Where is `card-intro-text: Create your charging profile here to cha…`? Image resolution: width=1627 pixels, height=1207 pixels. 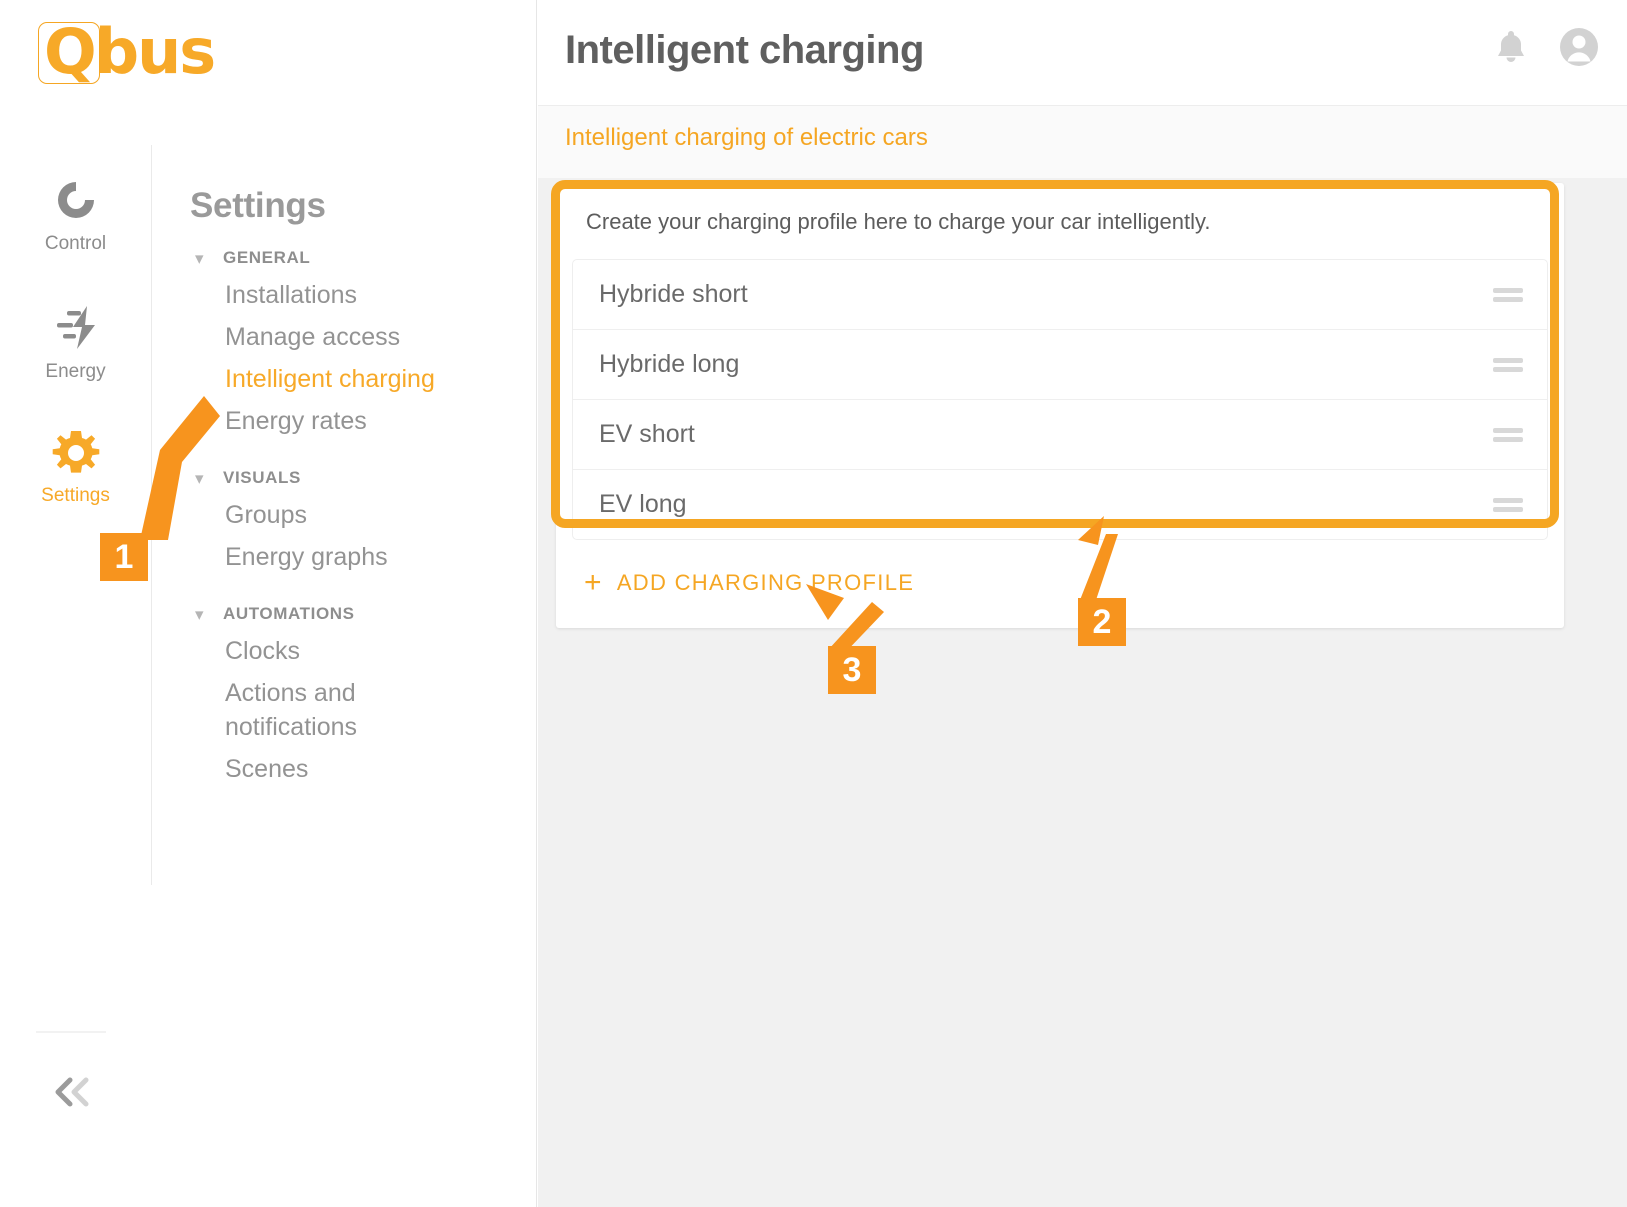 card-intro-text: Create your charging profile here to cha… is located at coordinates (898, 221).